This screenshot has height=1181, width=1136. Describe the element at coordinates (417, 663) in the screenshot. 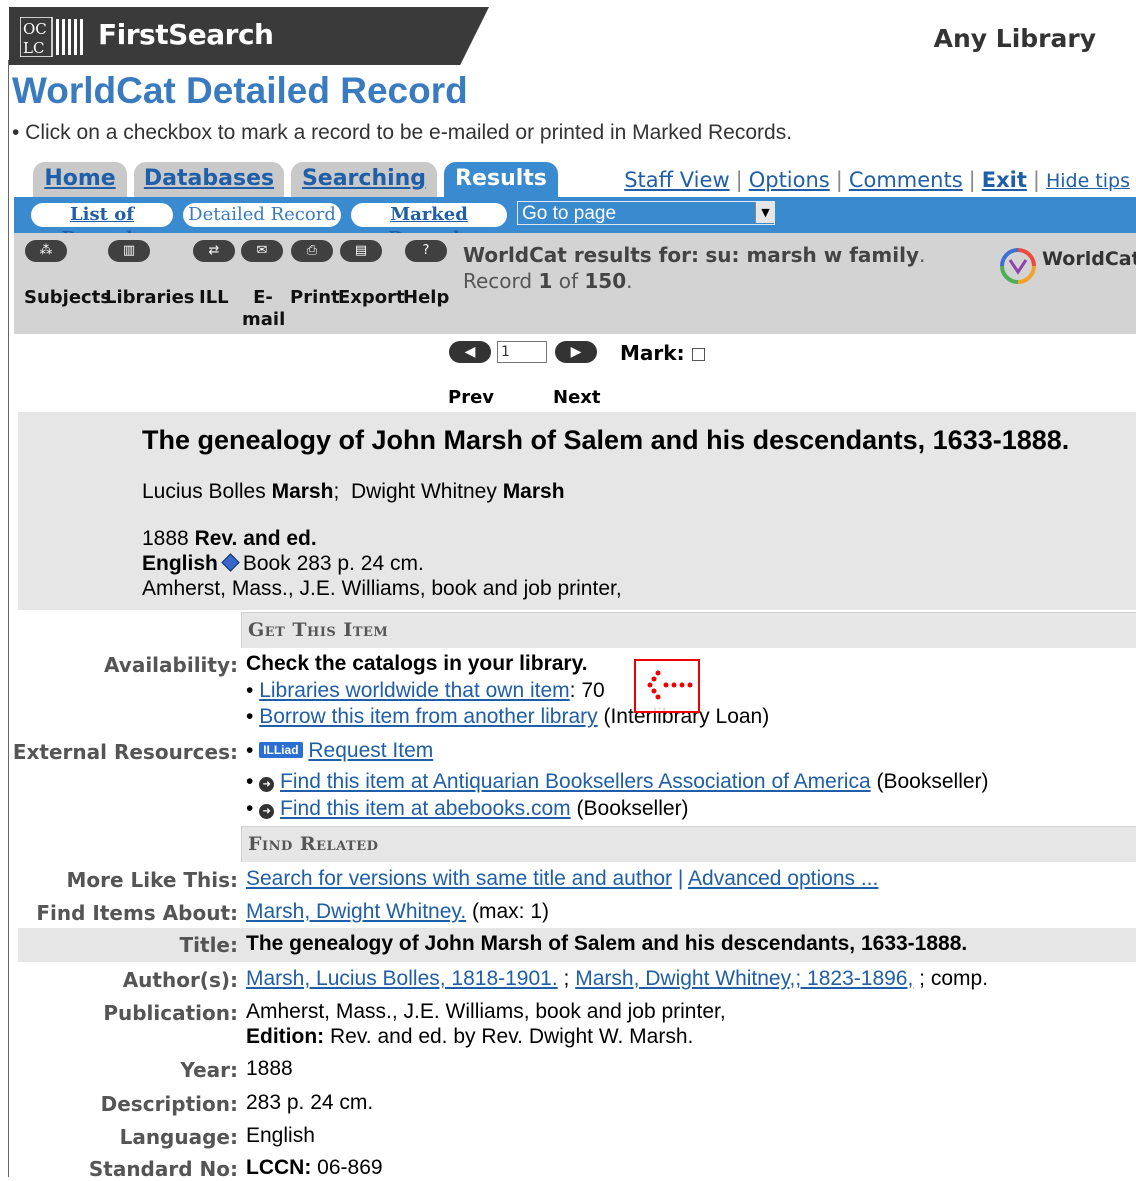

I see `availability-text: Check the catalogs in your library.` at that location.